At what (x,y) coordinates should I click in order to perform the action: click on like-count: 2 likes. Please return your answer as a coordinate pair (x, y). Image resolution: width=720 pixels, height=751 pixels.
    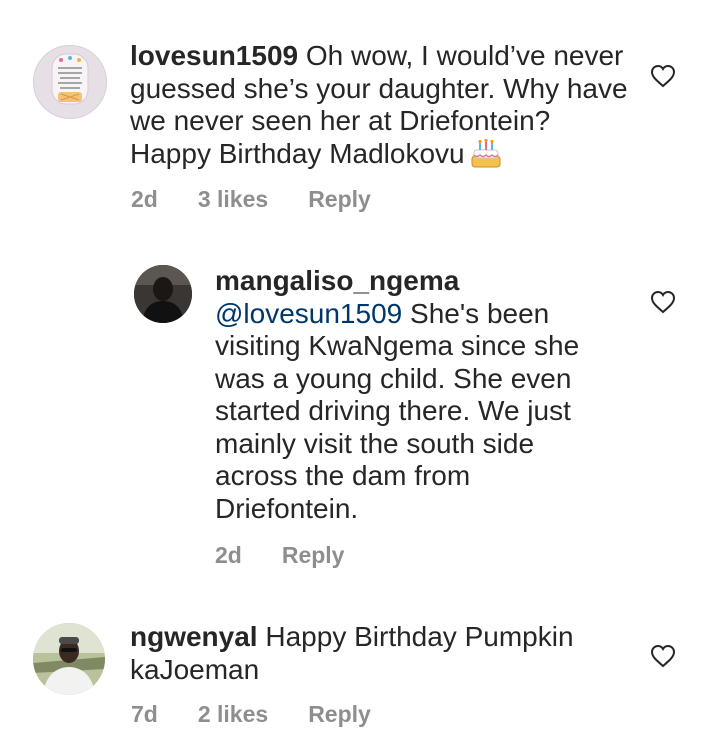
    Looking at the image, I should click on (233, 714).